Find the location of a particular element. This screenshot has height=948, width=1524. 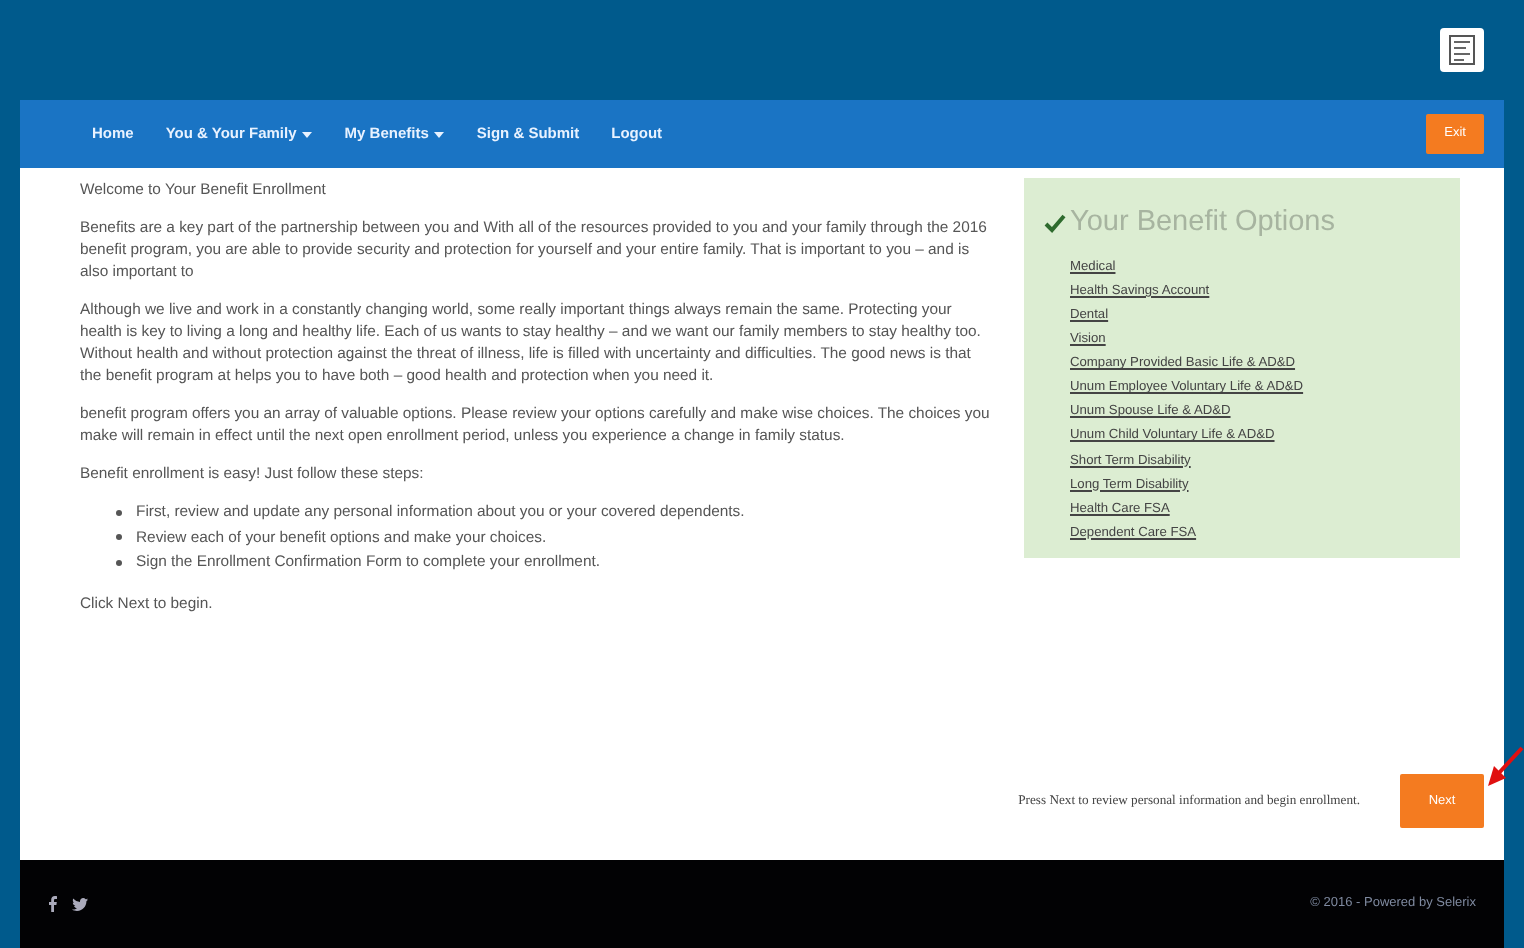

annotation-arrow is located at coordinates (1506, 766).